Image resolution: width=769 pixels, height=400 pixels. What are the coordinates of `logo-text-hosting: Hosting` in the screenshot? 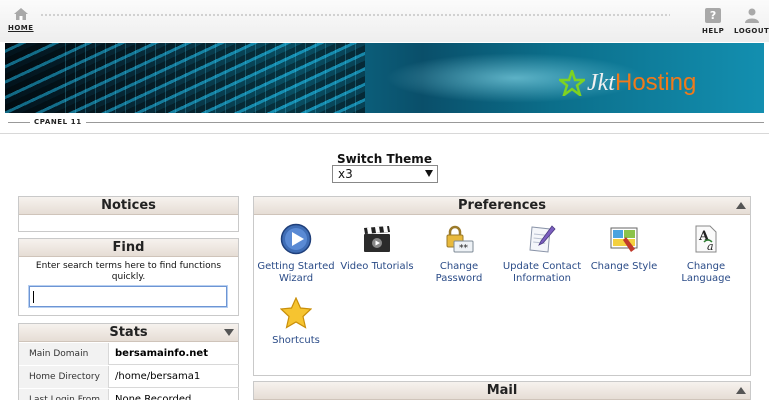 It's located at (655, 82).